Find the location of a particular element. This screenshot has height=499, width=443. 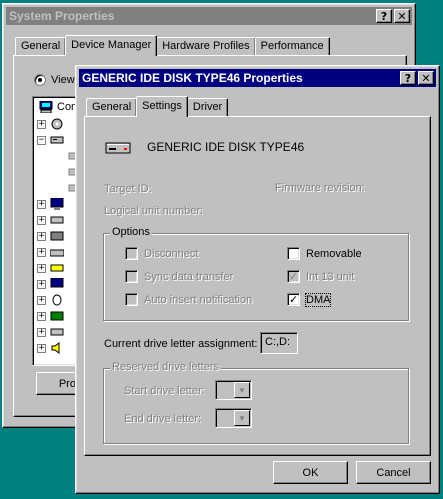

modem-icon is located at coordinates (57, 268).